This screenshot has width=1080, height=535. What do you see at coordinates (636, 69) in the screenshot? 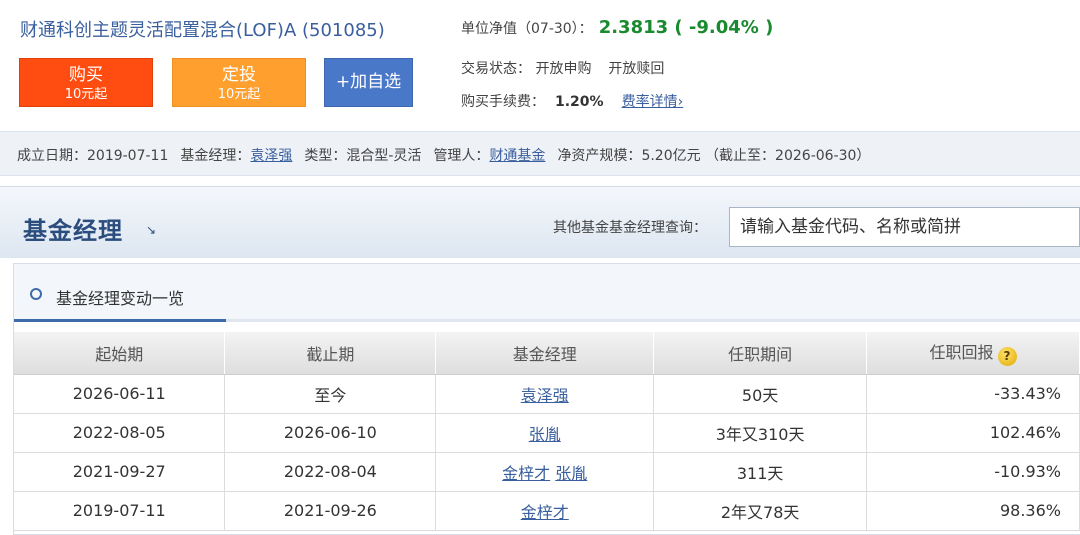
I see `redeem-status: 开放赎回` at bounding box center [636, 69].